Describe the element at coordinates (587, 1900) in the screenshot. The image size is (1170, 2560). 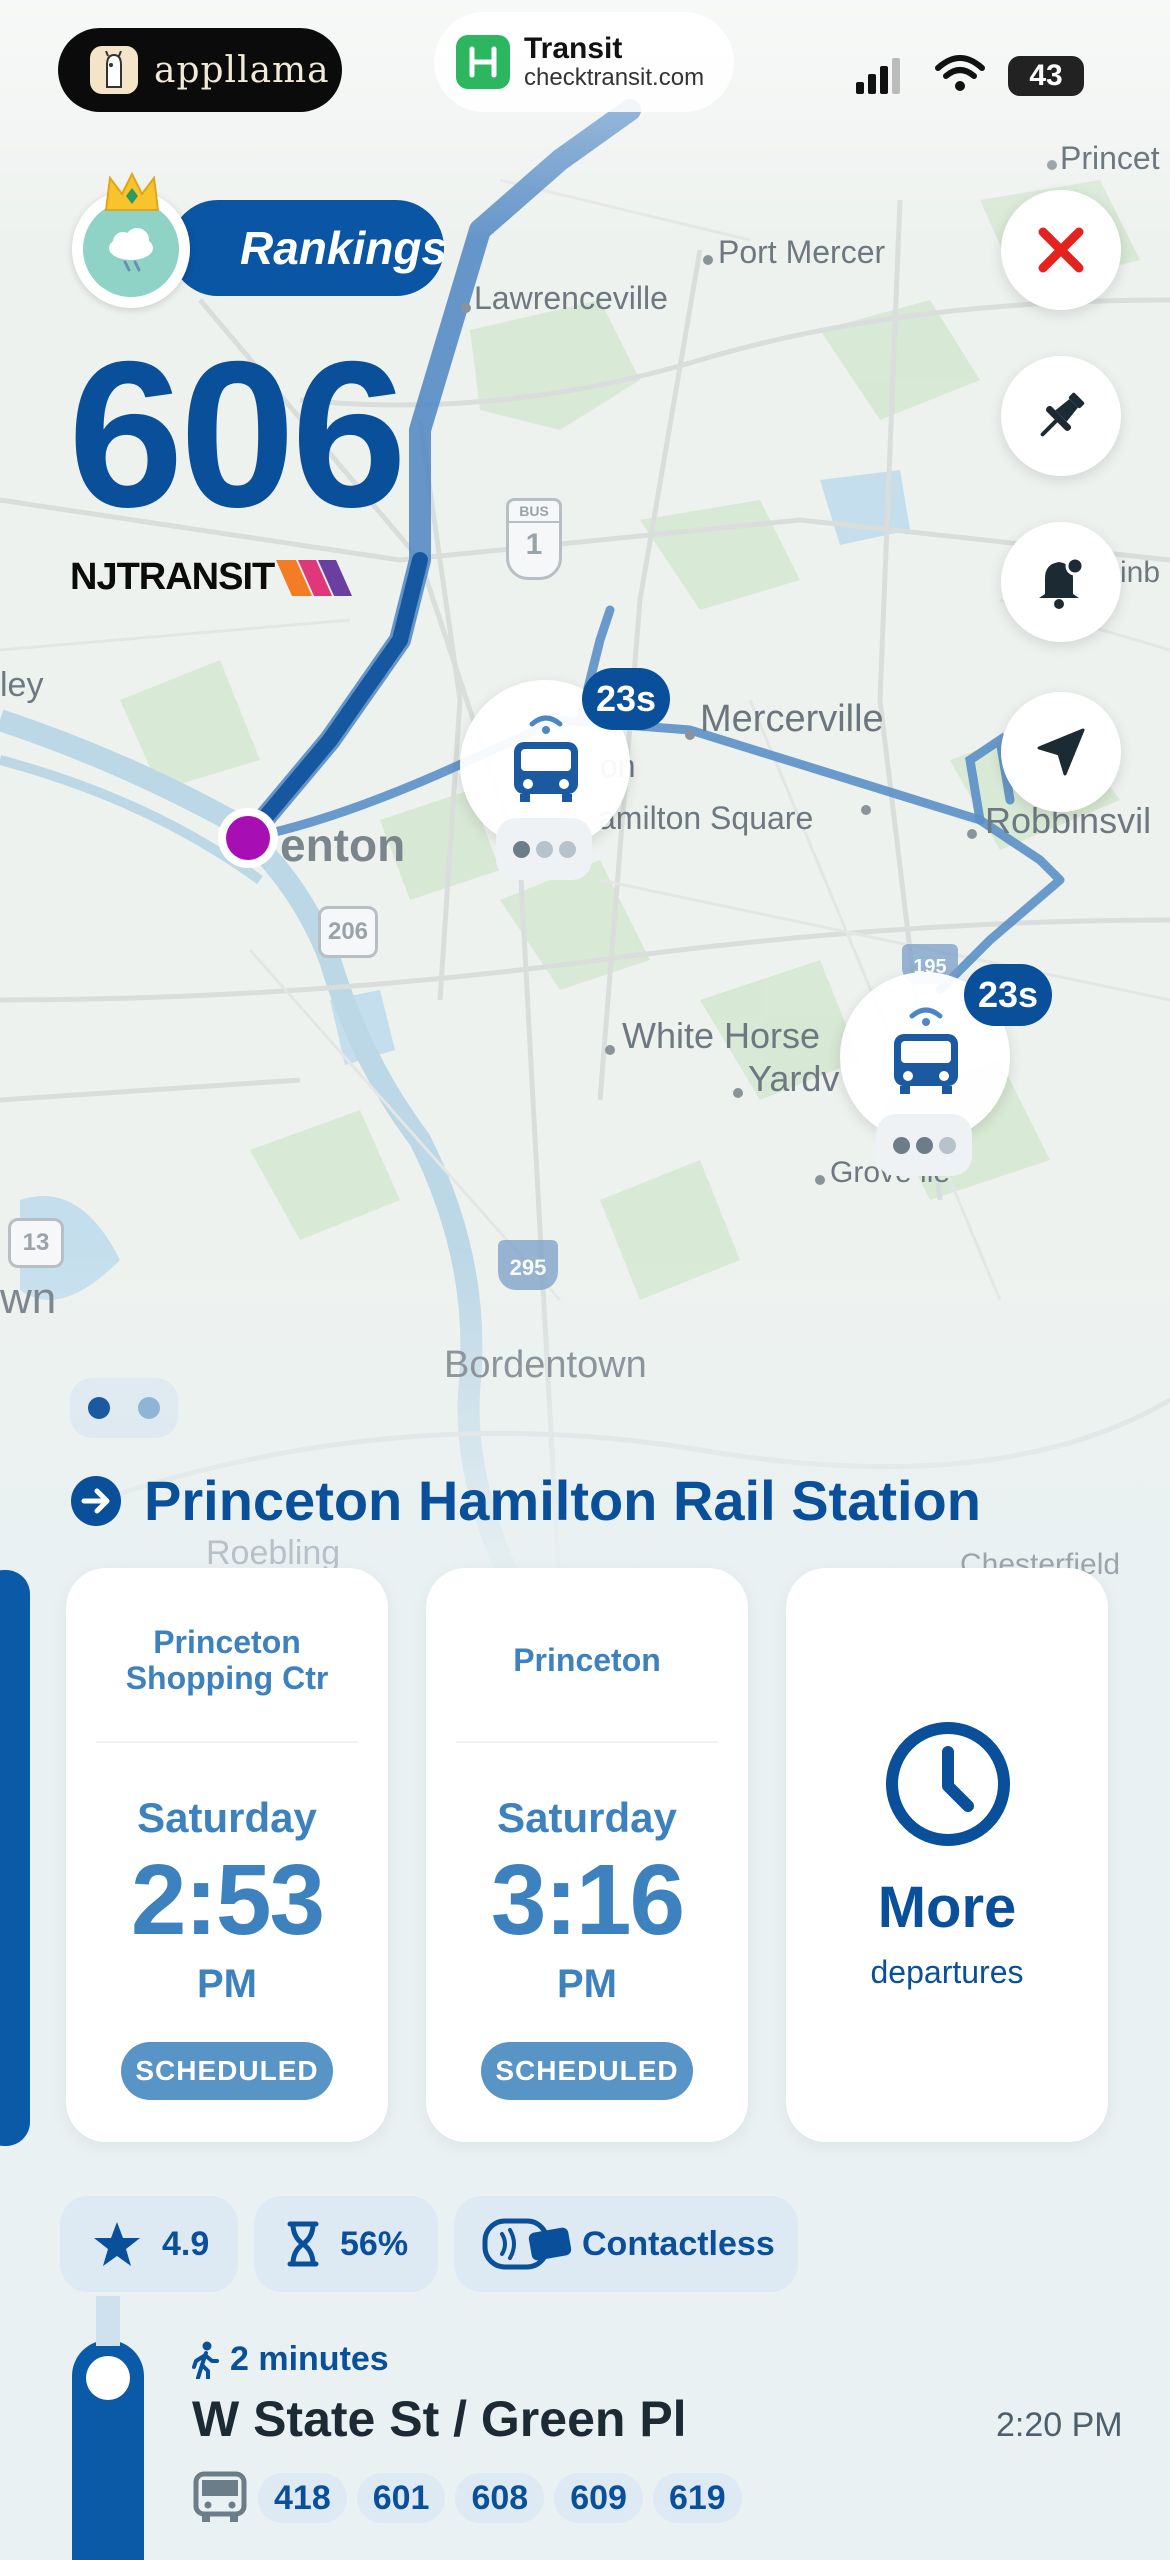
I see `departure-time: 3:16` at that location.